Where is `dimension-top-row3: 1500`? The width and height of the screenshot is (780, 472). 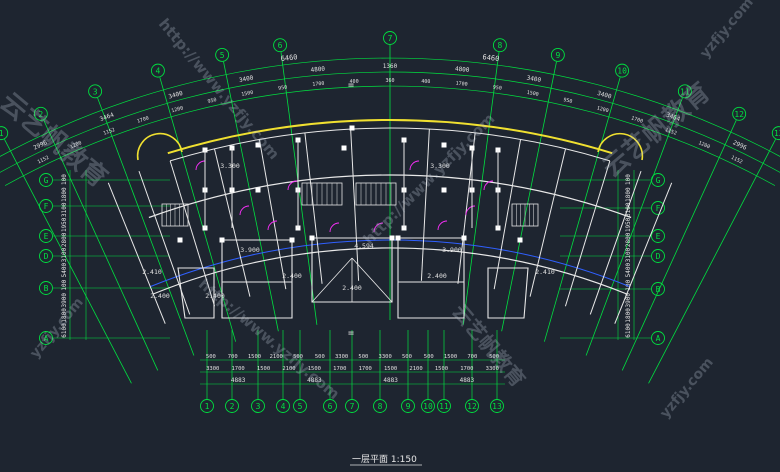 dimension-top-row3: 1500 is located at coordinates (247, 94).